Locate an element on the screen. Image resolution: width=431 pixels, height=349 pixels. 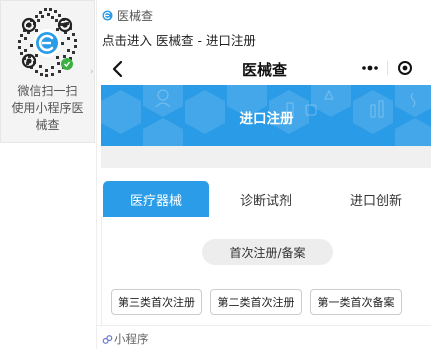
qr-caption: 微信扫一扫 使用小程序医 械查 is located at coordinates (47, 108).